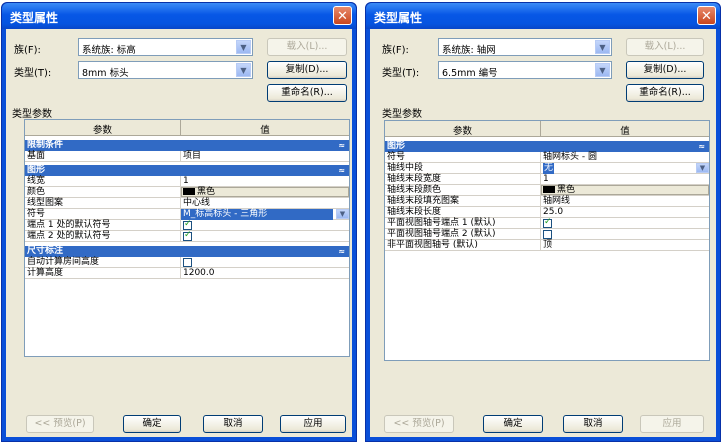  What do you see at coordinates (45, 251) in the screenshot?
I see `category-label: 尺寸标注` at bounding box center [45, 251].